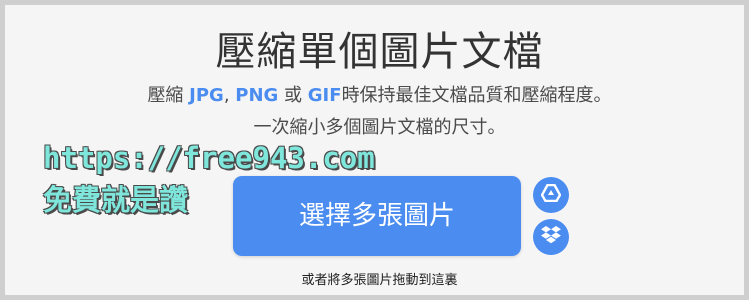 The width and height of the screenshot is (749, 300). I want to click on dropbox-button, so click(551, 237).